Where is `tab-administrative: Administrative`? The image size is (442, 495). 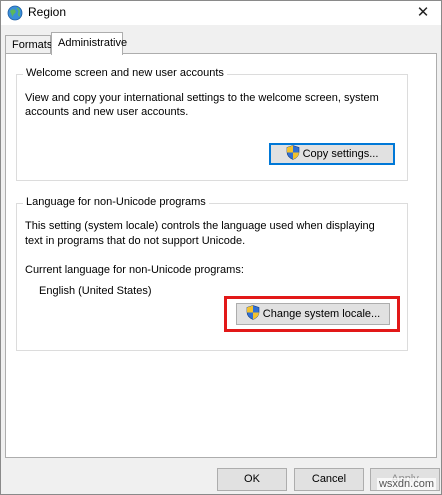 tab-administrative: Administrative is located at coordinates (89, 43).